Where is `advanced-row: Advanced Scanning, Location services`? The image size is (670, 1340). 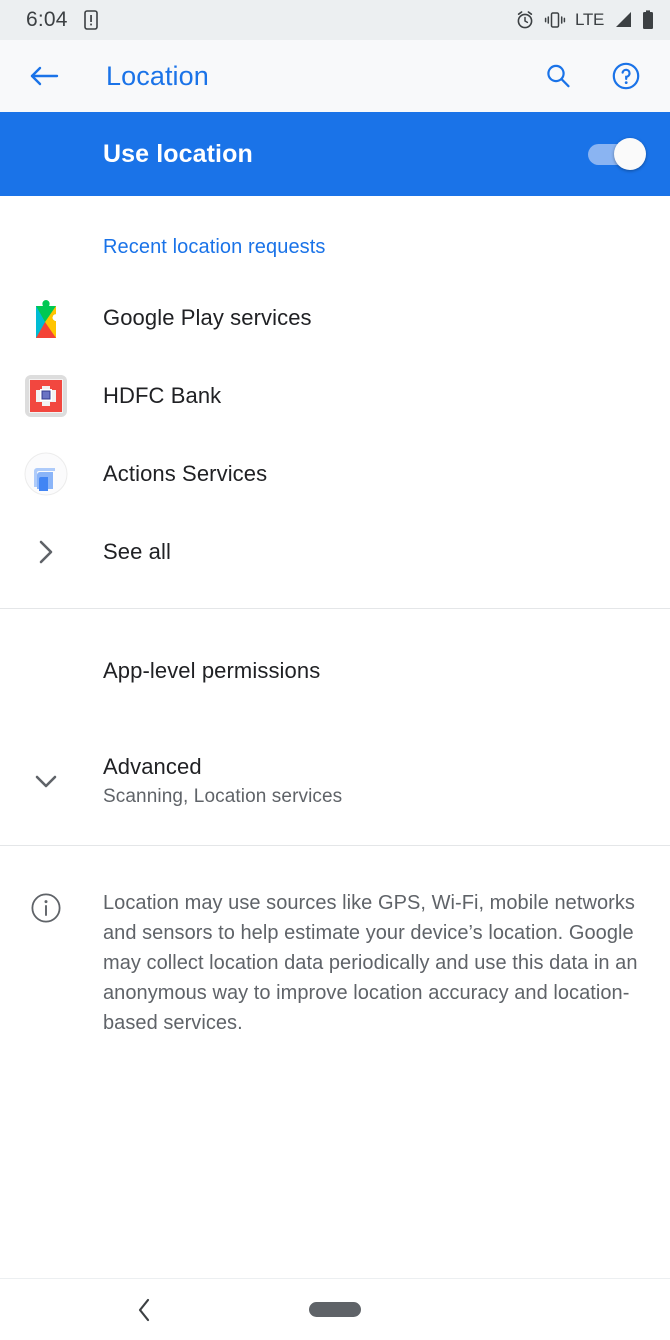 advanced-row: Advanced Scanning, Location services is located at coordinates (335, 781).